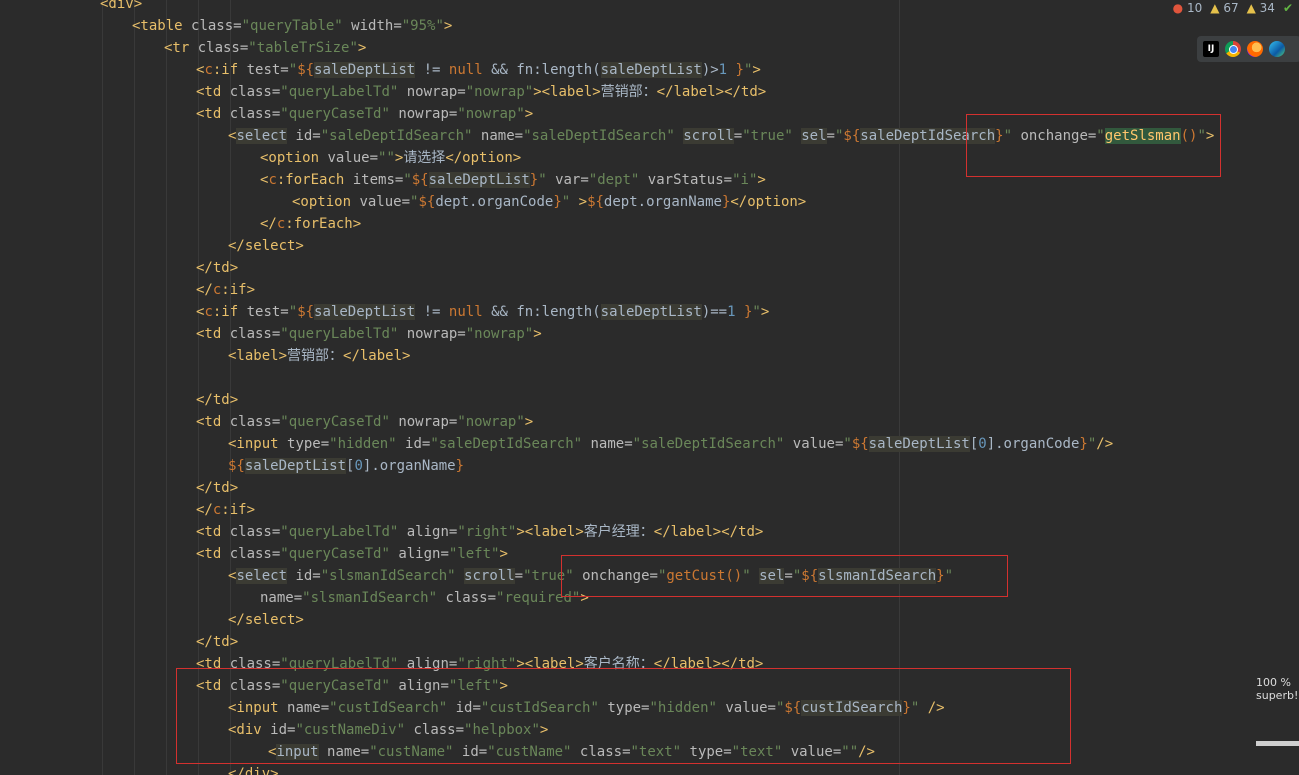 This screenshot has width=1299, height=775. What do you see at coordinates (377, 356) in the screenshot?
I see `code-token: </label>` at bounding box center [377, 356].